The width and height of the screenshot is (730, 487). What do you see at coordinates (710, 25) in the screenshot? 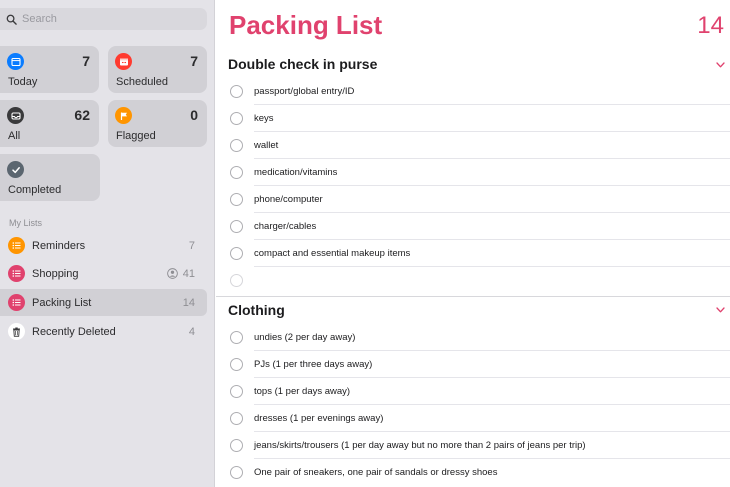
I see `page-count: 14` at bounding box center [710, 25].